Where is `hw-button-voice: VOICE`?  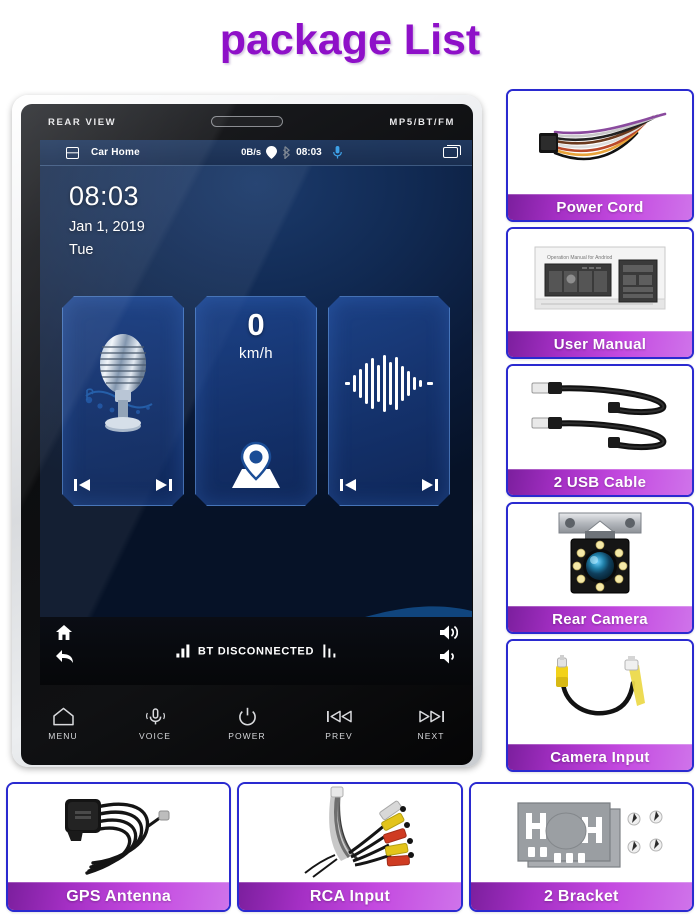
hw-button-voice: VOICE is located at coordinates (155, 724).